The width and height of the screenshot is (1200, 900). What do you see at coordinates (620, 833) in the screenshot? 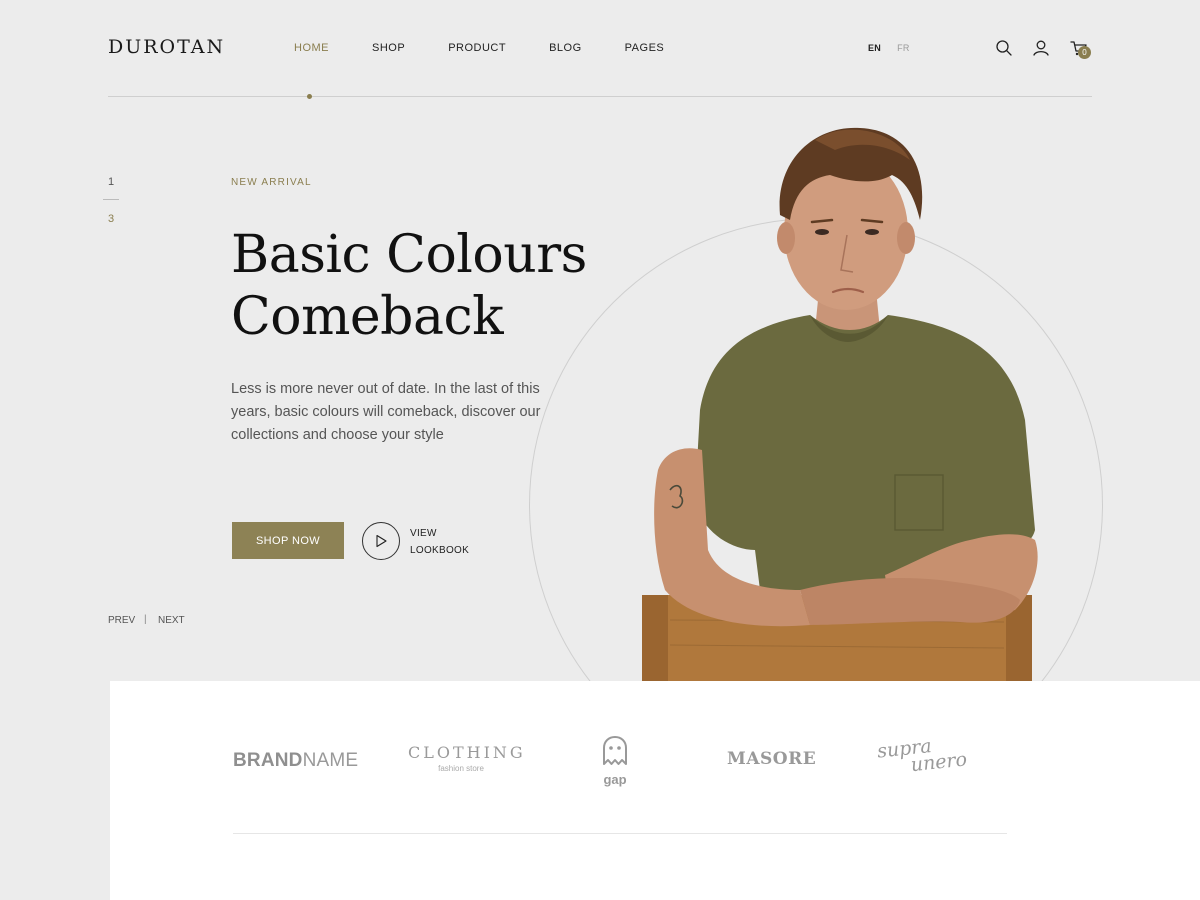
I see `brands-divider` at bounding box center [620, 833].